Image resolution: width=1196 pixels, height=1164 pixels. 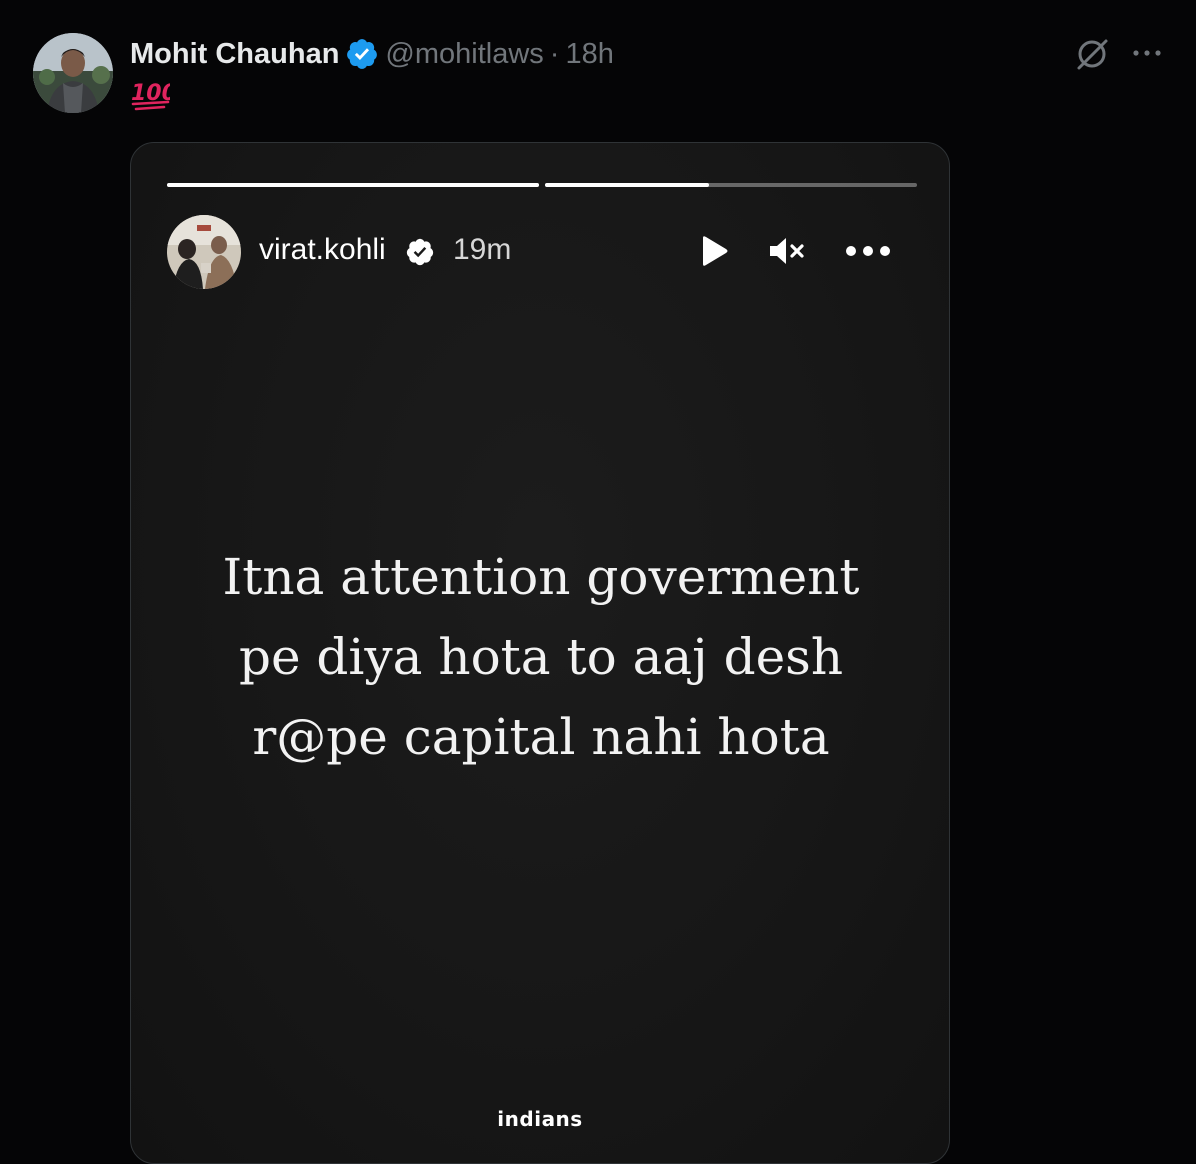 What do you see at coordinates (420, 252) in the screenshot?
I see `story-verified-badge-icon` at bounding box center [420, 252].